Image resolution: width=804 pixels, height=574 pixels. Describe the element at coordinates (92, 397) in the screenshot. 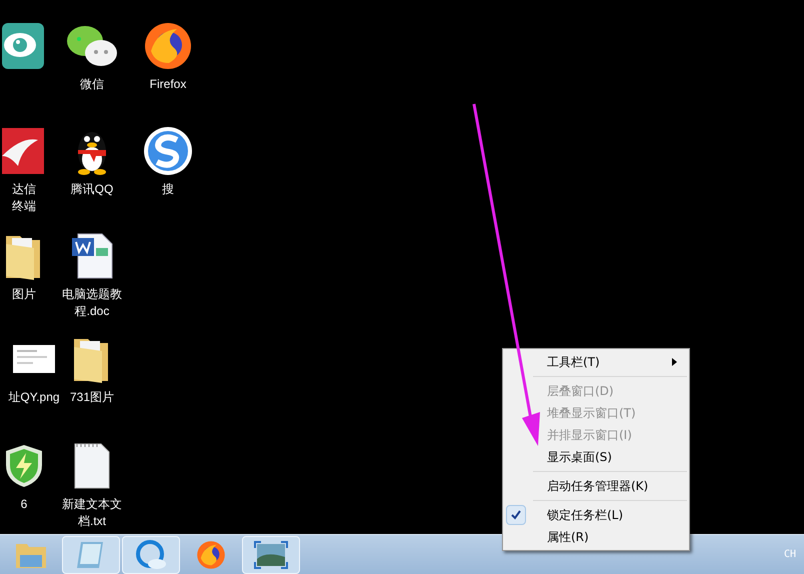

I see `icon-label: 731图片` at that location.